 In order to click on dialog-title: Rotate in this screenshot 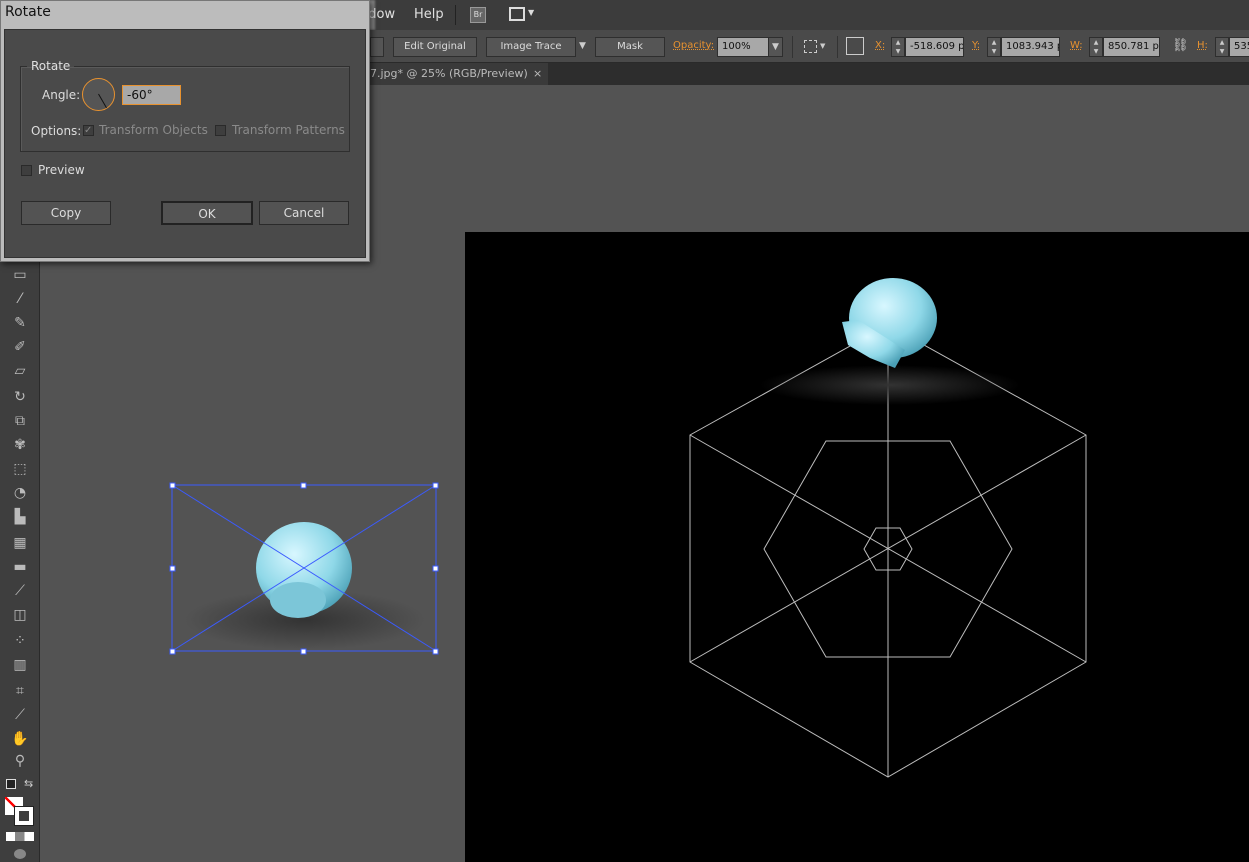, I will do `click(28, 12)`.